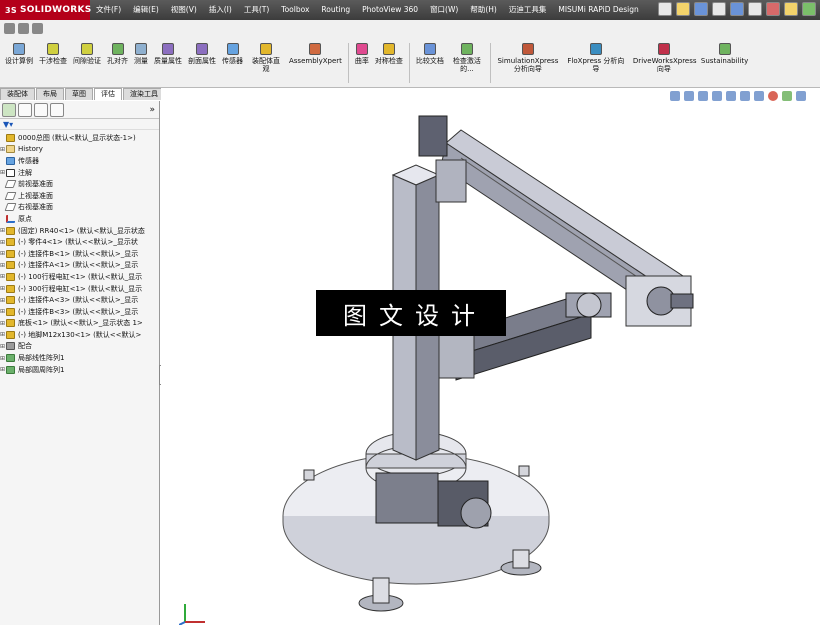 The image size is (820, 625). Describe the element at coordinates (335, 10) in the screenshot. I see `menu-item: Routing` at that location.